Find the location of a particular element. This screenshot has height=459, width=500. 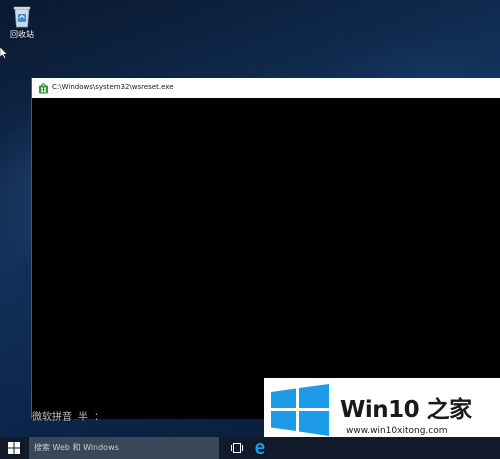

search-placeholder: 搜索 Web 和 Windows is located at coordinates (76, 447).